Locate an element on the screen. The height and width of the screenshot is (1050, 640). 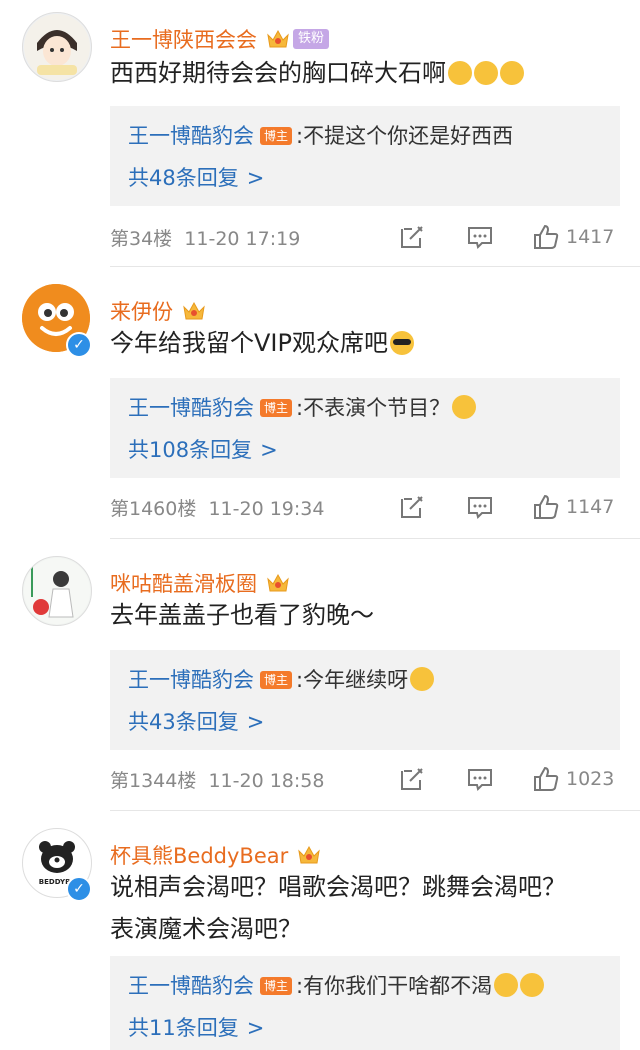
reply-line: 王一博酷豹会 博主:今年继续呀 is located at coordinates (281, 680).